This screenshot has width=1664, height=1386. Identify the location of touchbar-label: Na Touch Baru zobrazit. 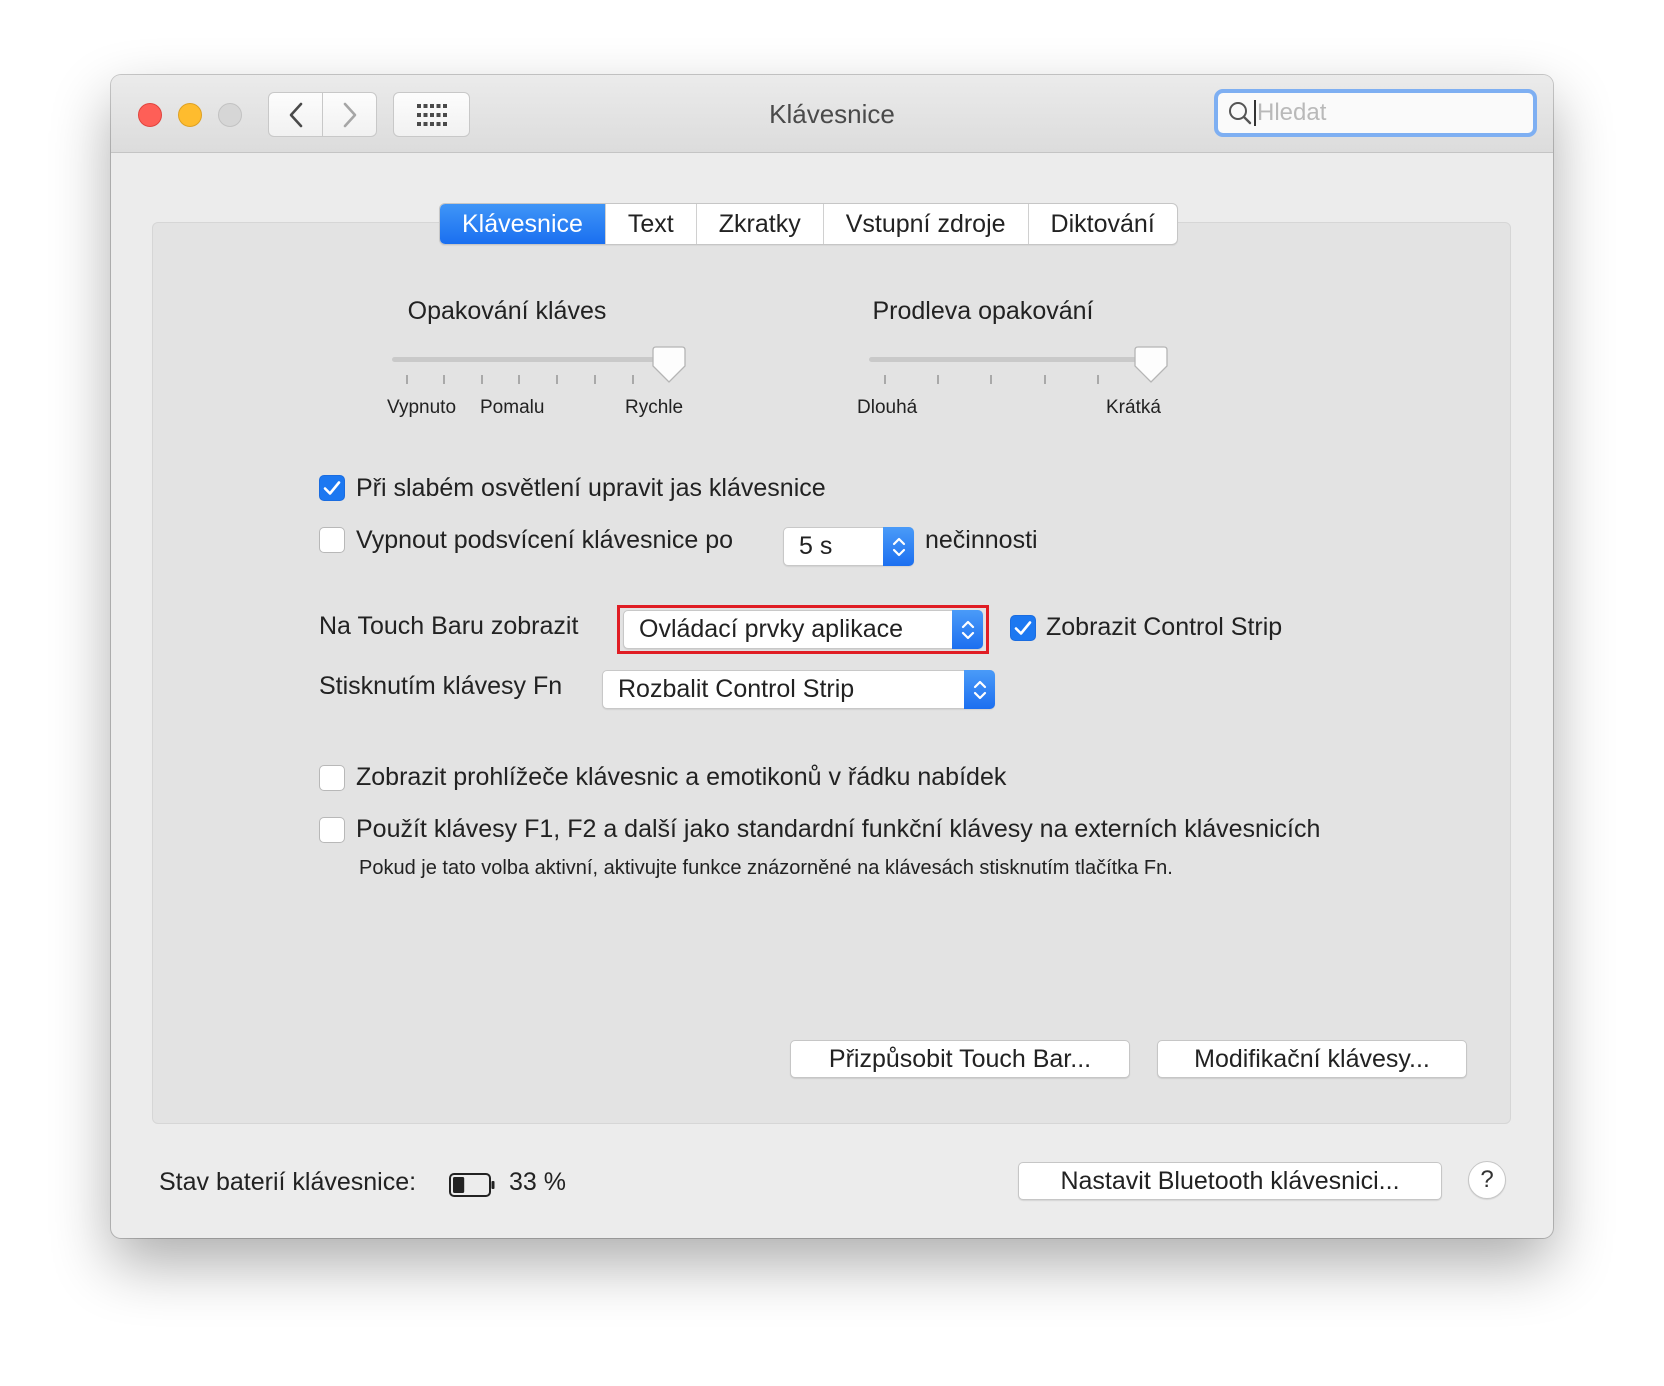
(449, 626).